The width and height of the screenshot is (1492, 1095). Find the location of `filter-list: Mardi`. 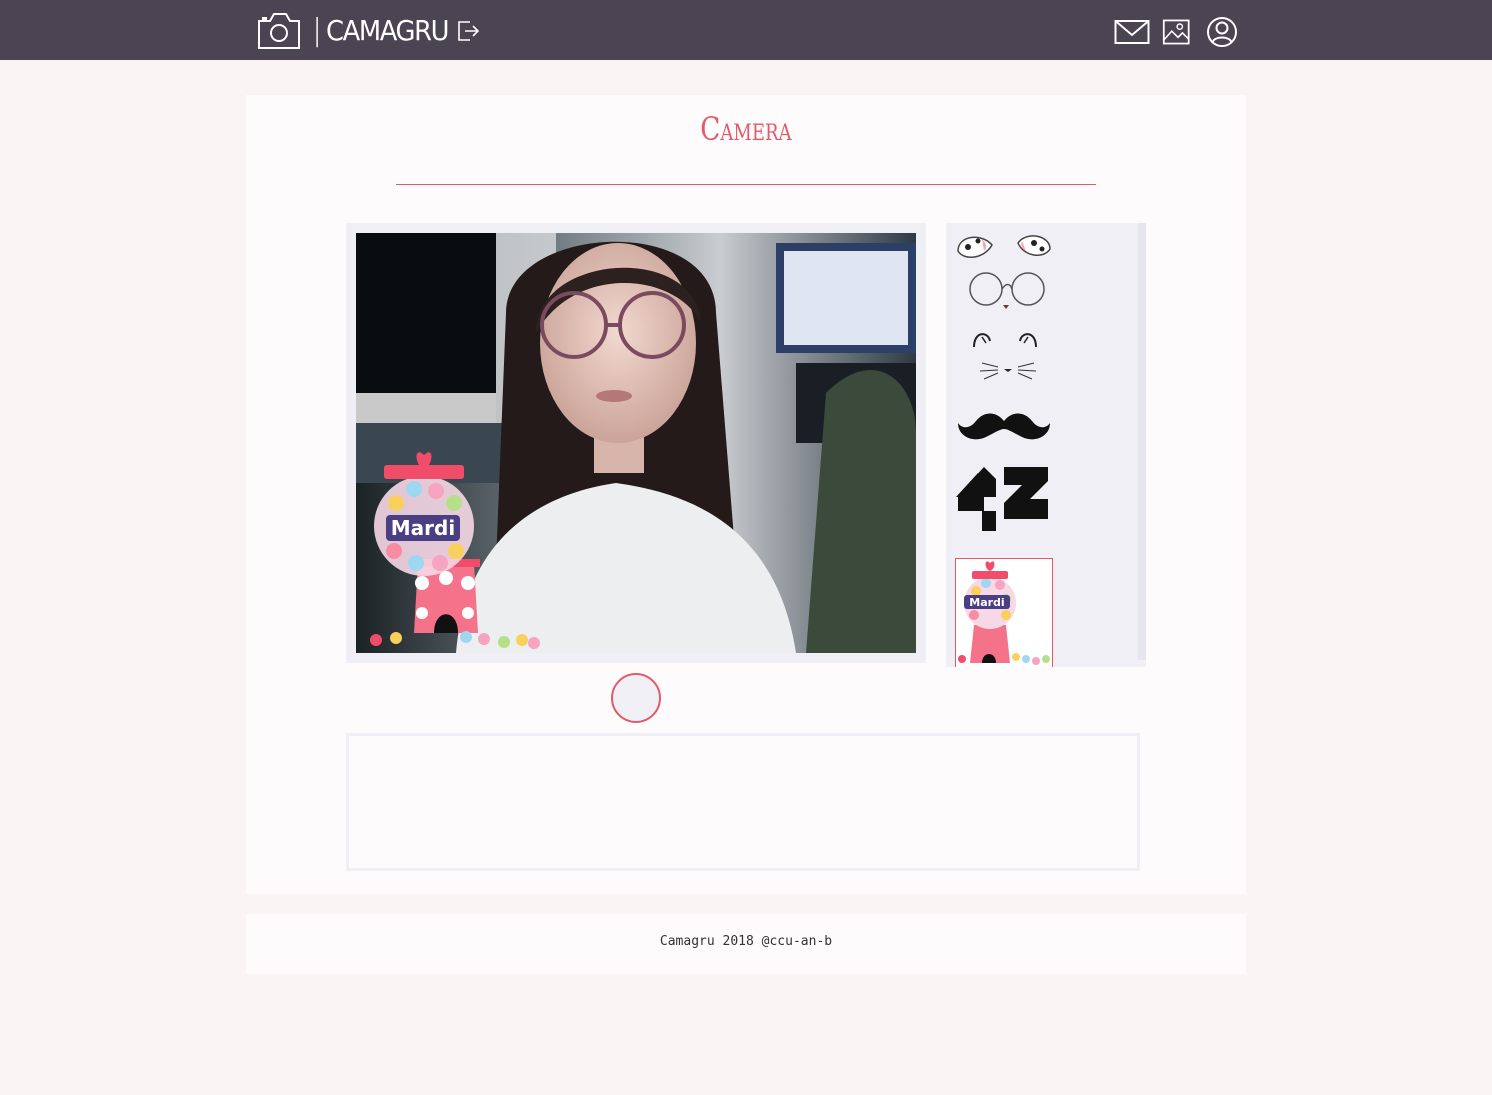

filter-list: Mardi is located at coordinates (1046, 445).